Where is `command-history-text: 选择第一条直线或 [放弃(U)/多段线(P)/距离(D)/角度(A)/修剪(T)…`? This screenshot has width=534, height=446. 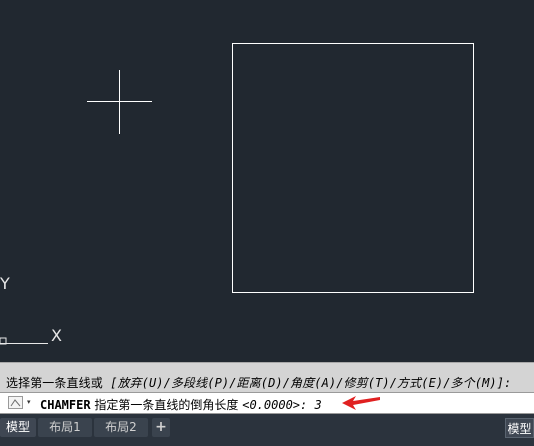 command-history-text: 选择第一条直线或 [放弃(U)/多段线(P)/距离(D)/角度(A)/修剪(T)… is located at coordinates (258, 382).